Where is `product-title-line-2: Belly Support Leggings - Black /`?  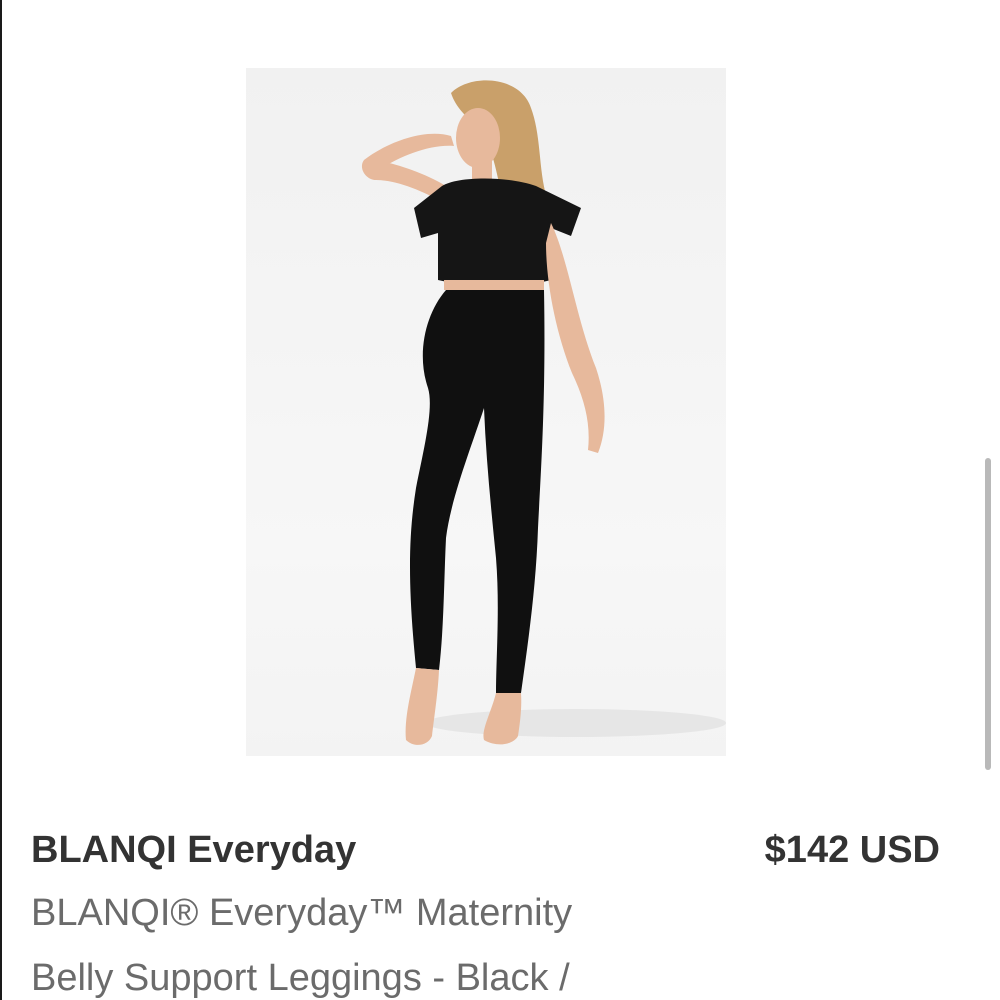
product-title-line-2: Belly Support Leggings - Black / is located at coordinates (300, 978).